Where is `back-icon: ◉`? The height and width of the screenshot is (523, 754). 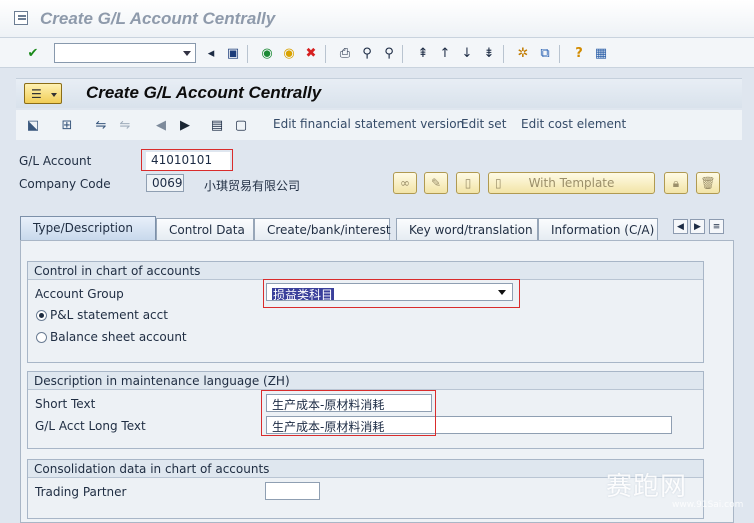
back-icon: ◉ is located at coordinates (267, 53).